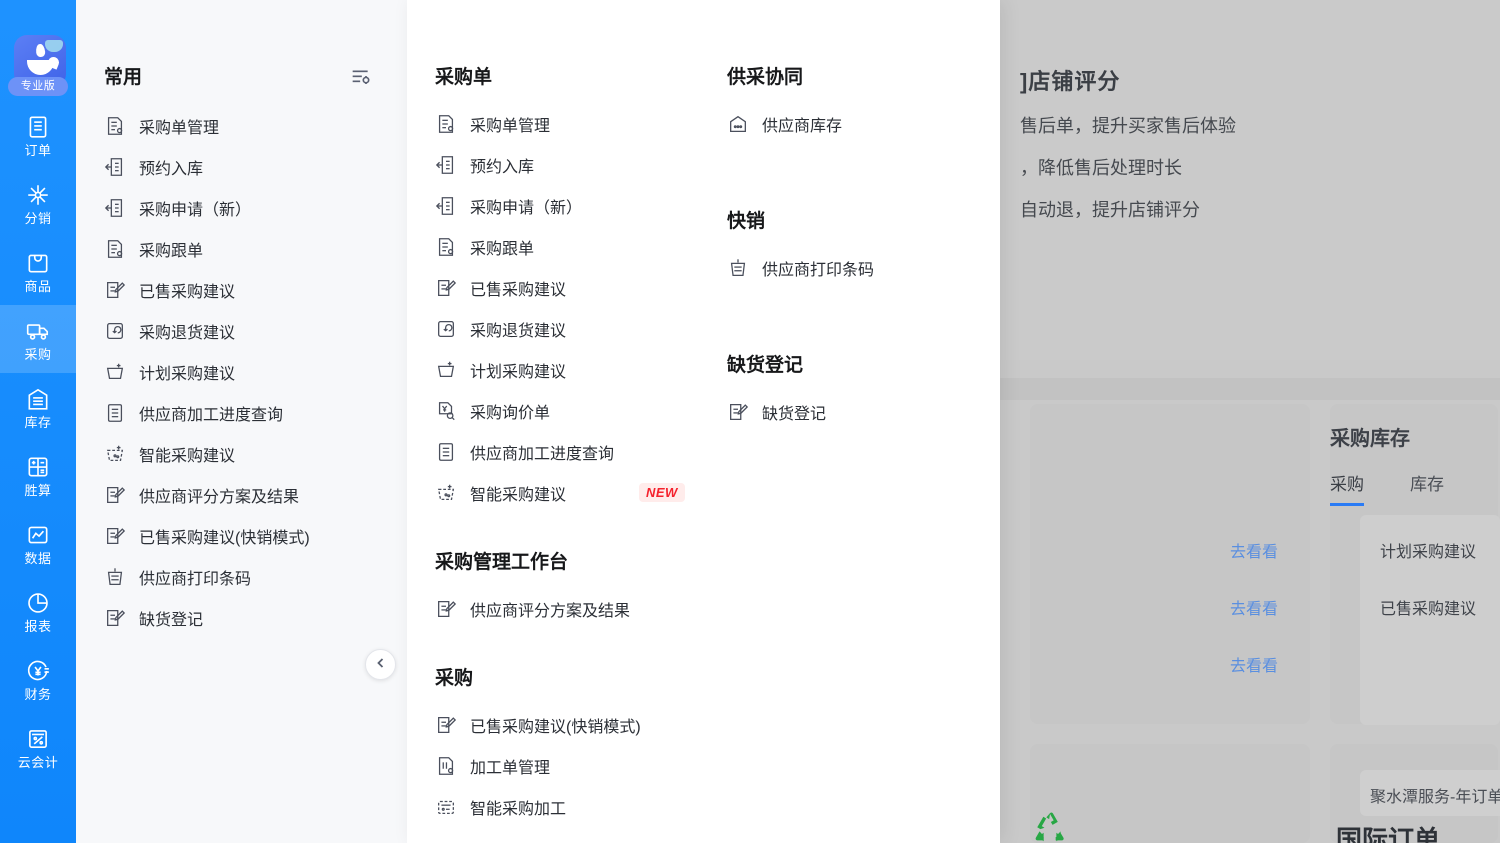 The image size is (1500, 843). I want to click on sidebar-label-cloud-accounting: 云会计, so click(38, 762).